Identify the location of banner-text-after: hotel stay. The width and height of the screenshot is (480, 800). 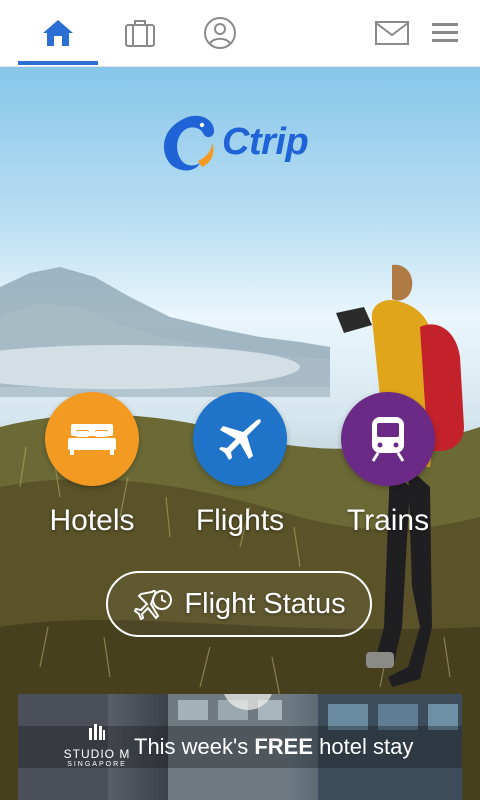
(363, 746).